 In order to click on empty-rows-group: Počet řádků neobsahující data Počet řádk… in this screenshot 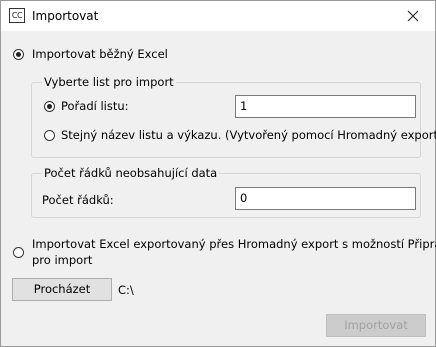, I will do `click(226, 192)`.